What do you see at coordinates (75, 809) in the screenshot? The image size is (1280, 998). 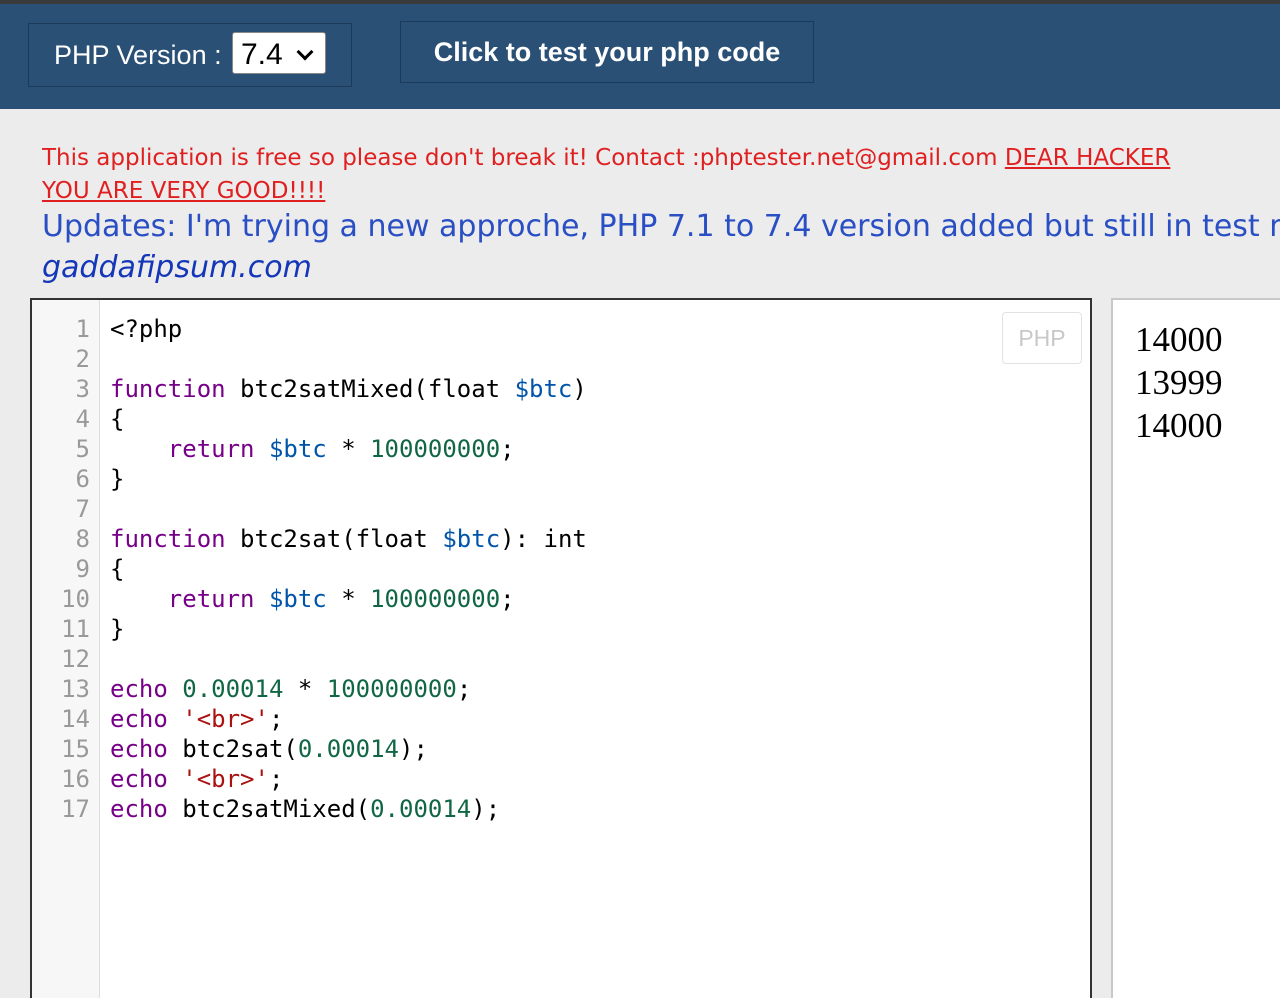 I see `line-number: 17` at bounding box center [75, 809].